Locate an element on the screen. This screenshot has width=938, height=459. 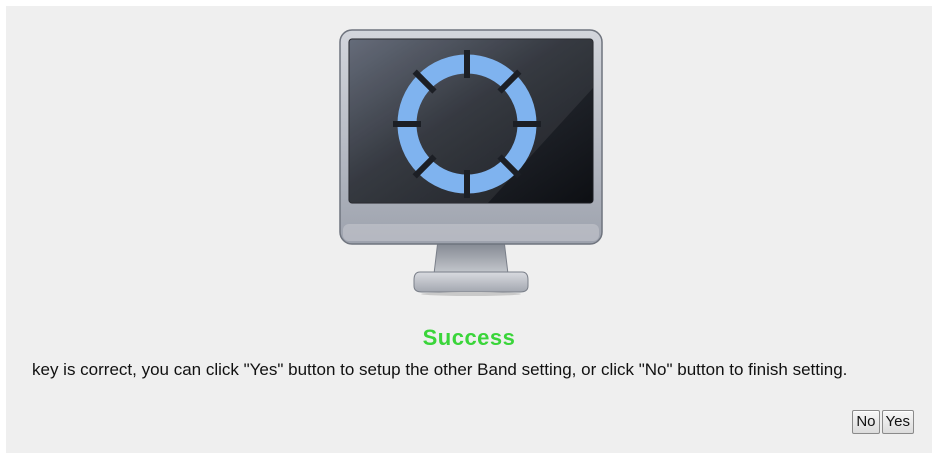
button-group: No Yes is located at coordinates (883, 422).